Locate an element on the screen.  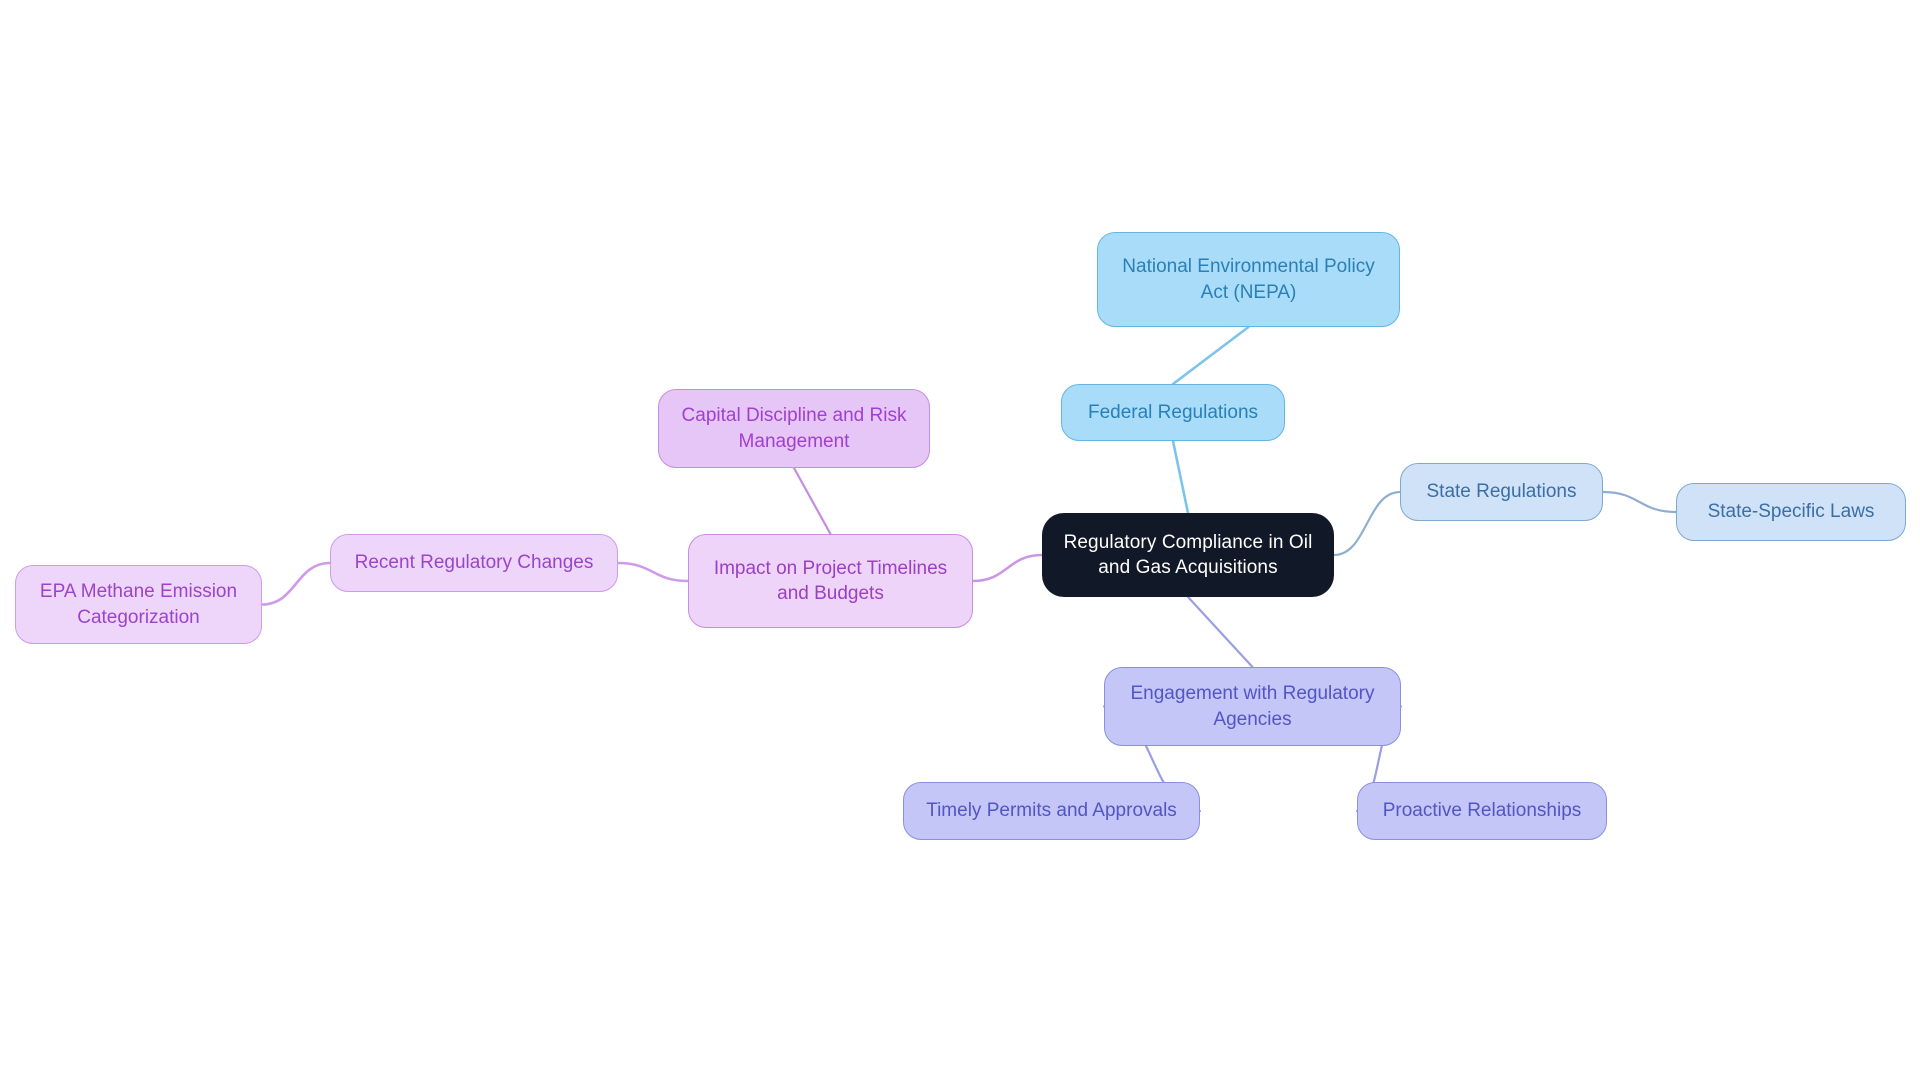
mindmap-node-capital-discipline-and-risk-management: Capital Discipline and Risk Management is located at coordinates (794, 428).